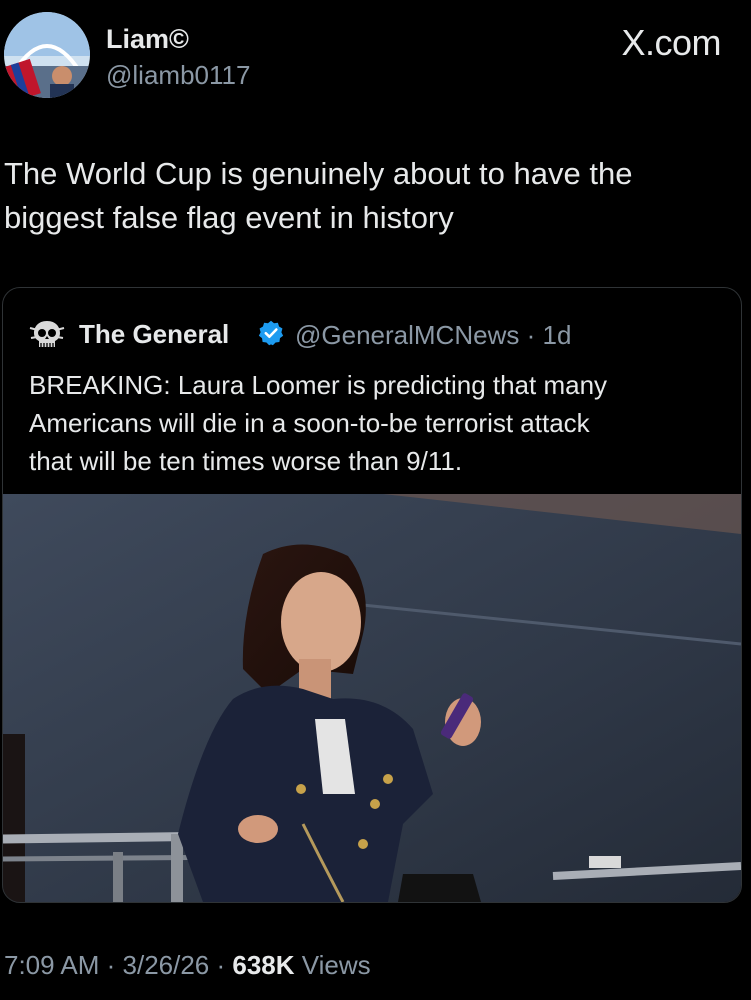 This screenshot has height=1000, width=751. I want to click on skull-logo-icon, so click(47, 336).